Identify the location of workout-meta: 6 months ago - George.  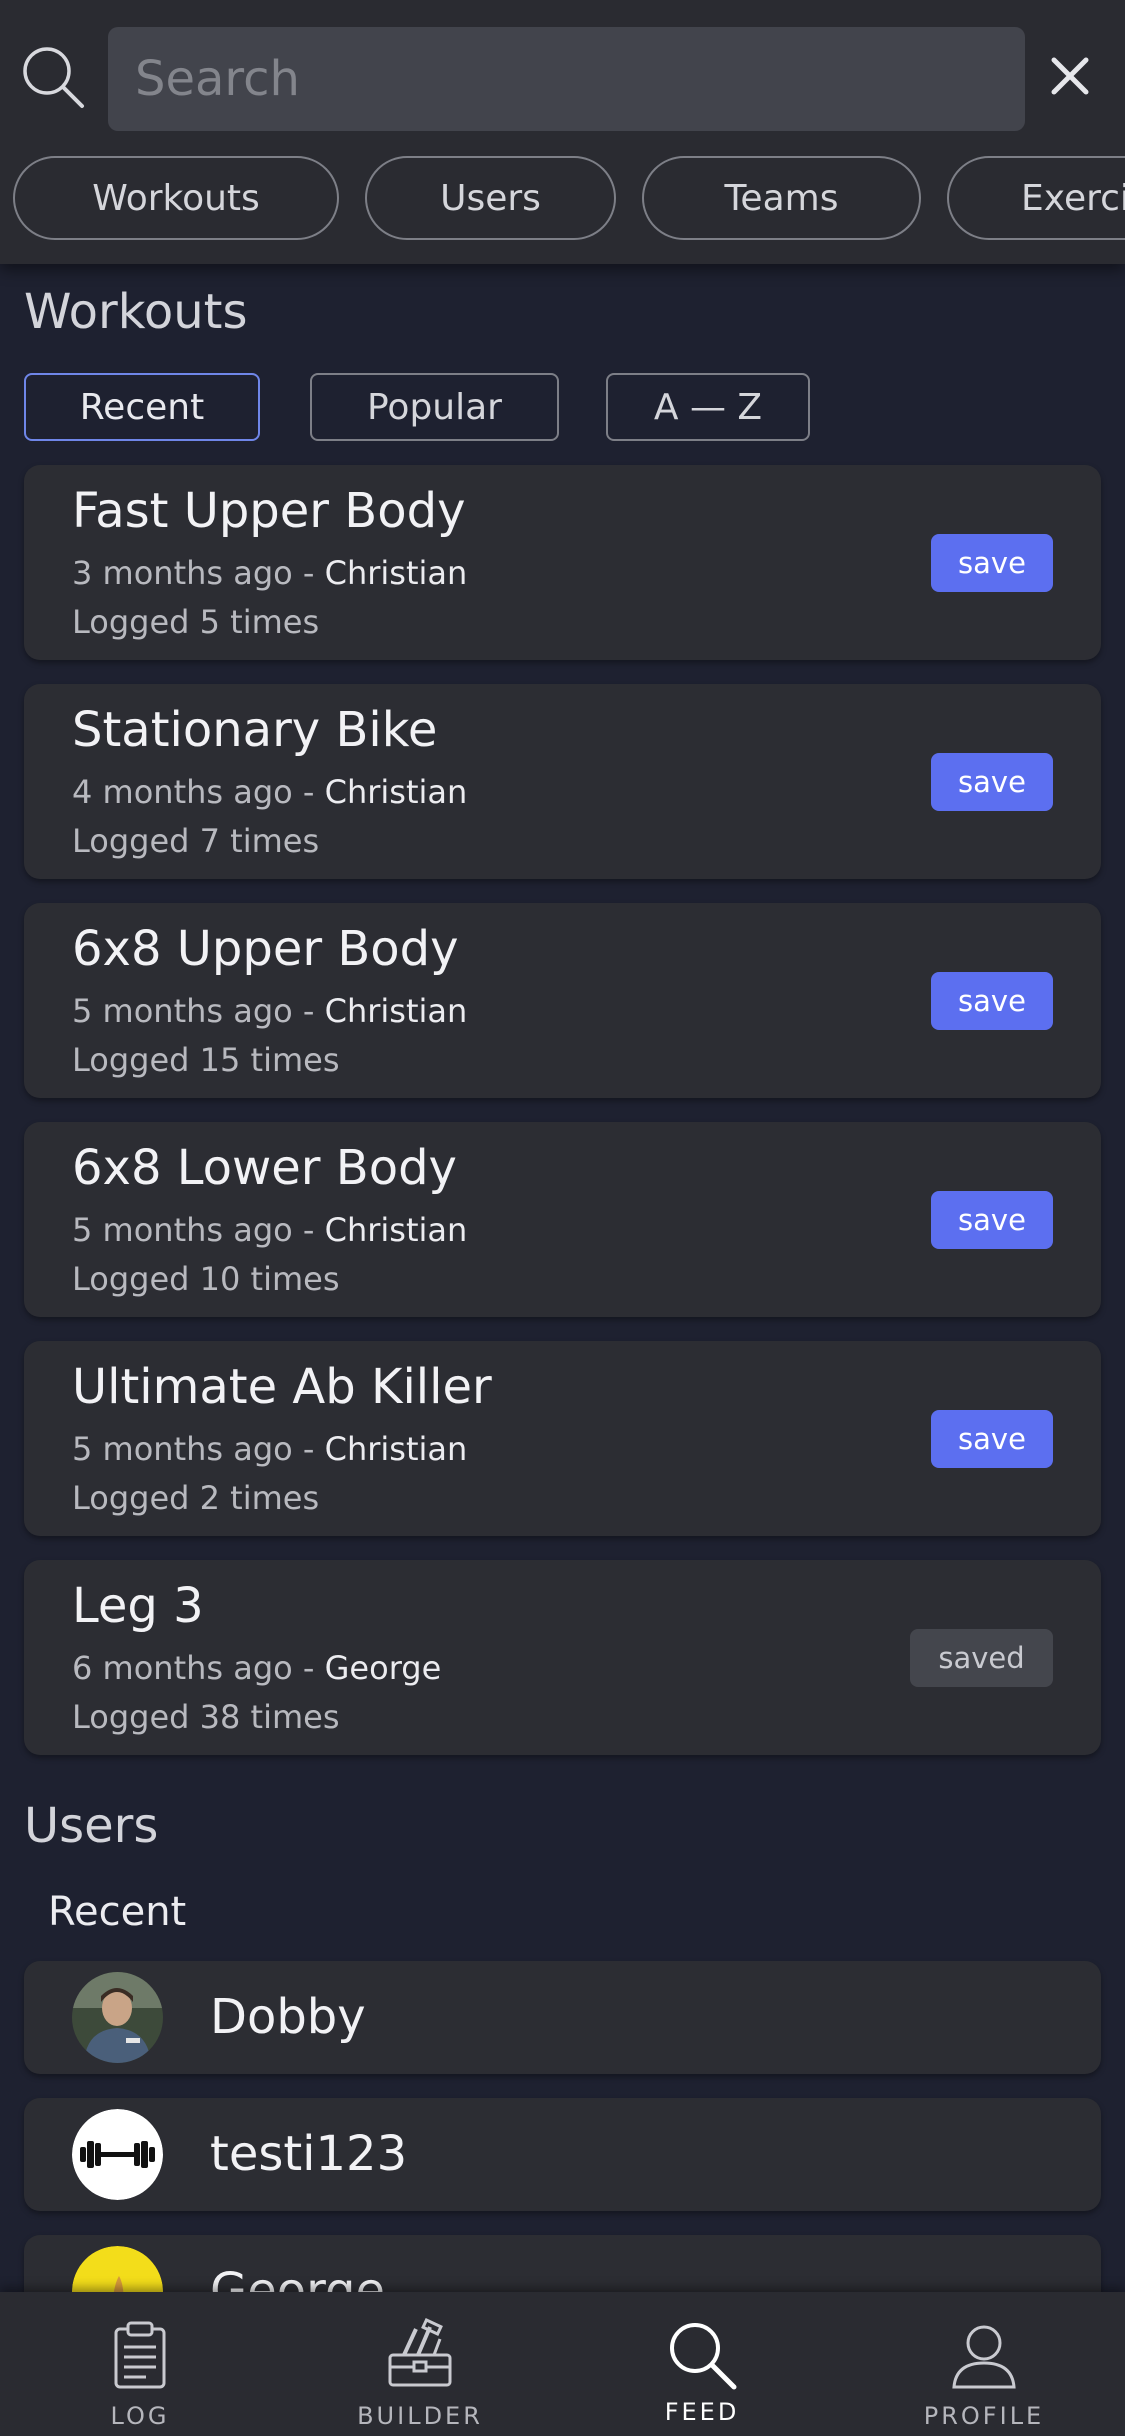
(256, 1668).